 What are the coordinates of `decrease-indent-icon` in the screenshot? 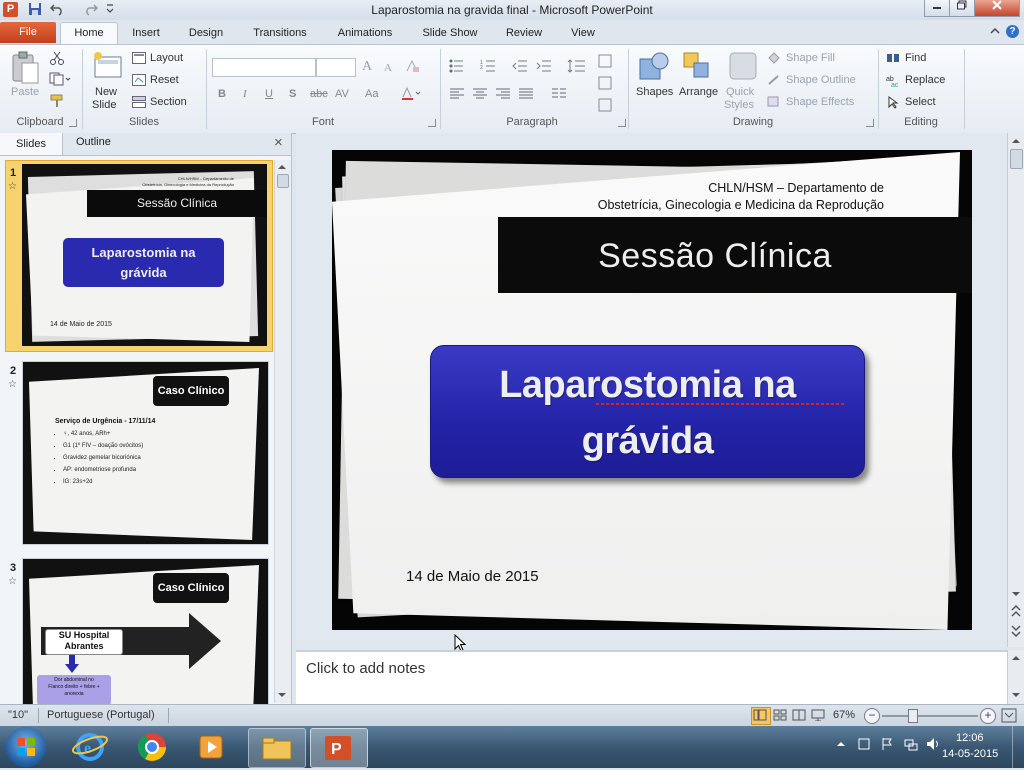 It's located at (520, 67).